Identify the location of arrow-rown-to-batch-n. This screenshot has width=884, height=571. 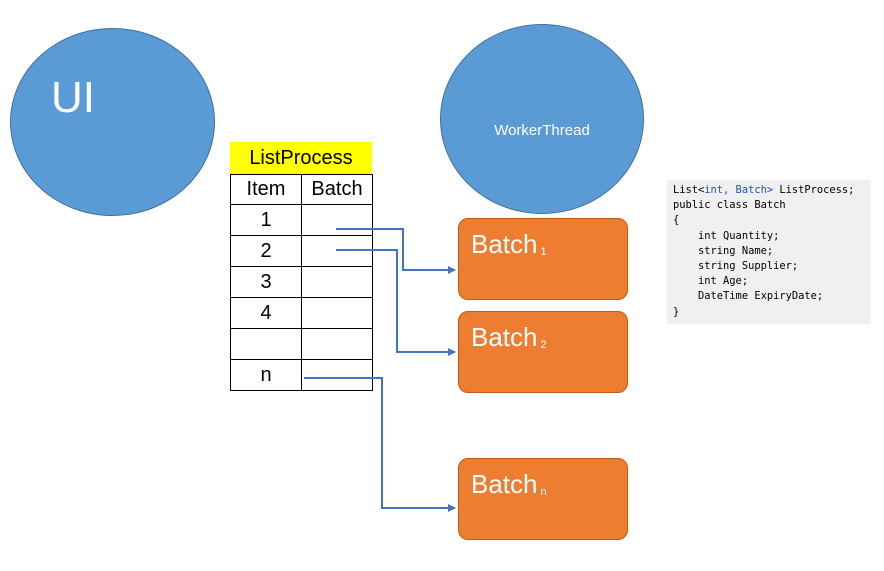
(380, 444).